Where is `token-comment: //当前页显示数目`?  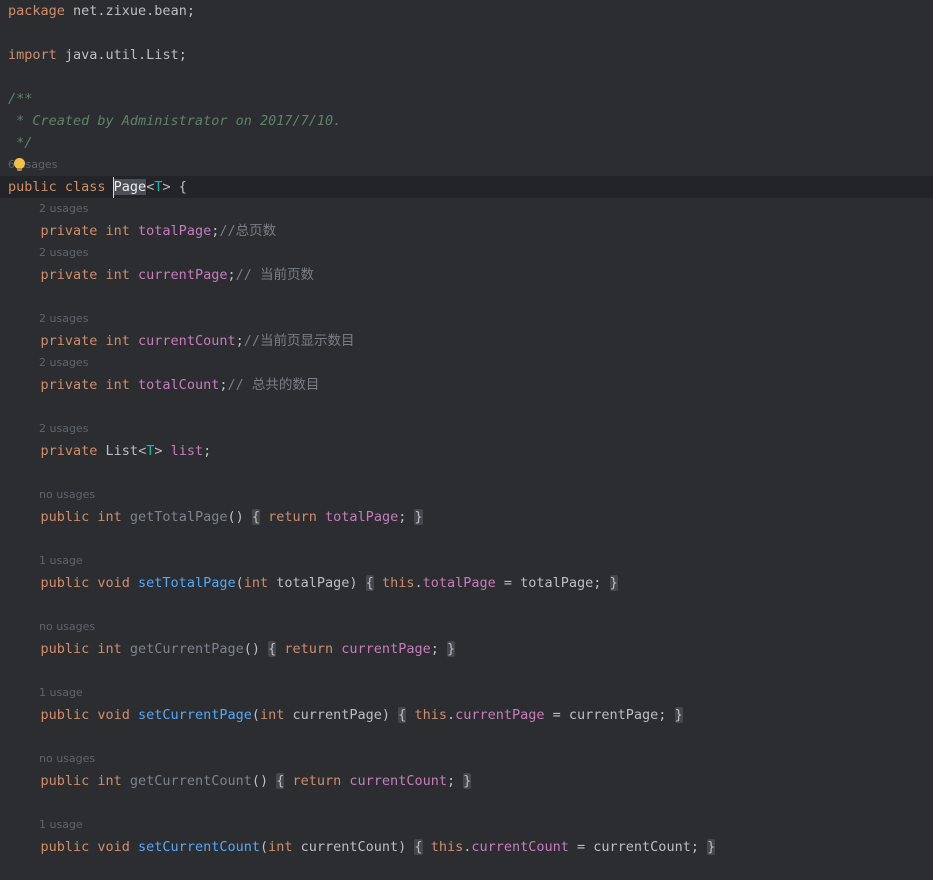
token-comment: //当前页显示数目 is located at coordinates (299, 341).